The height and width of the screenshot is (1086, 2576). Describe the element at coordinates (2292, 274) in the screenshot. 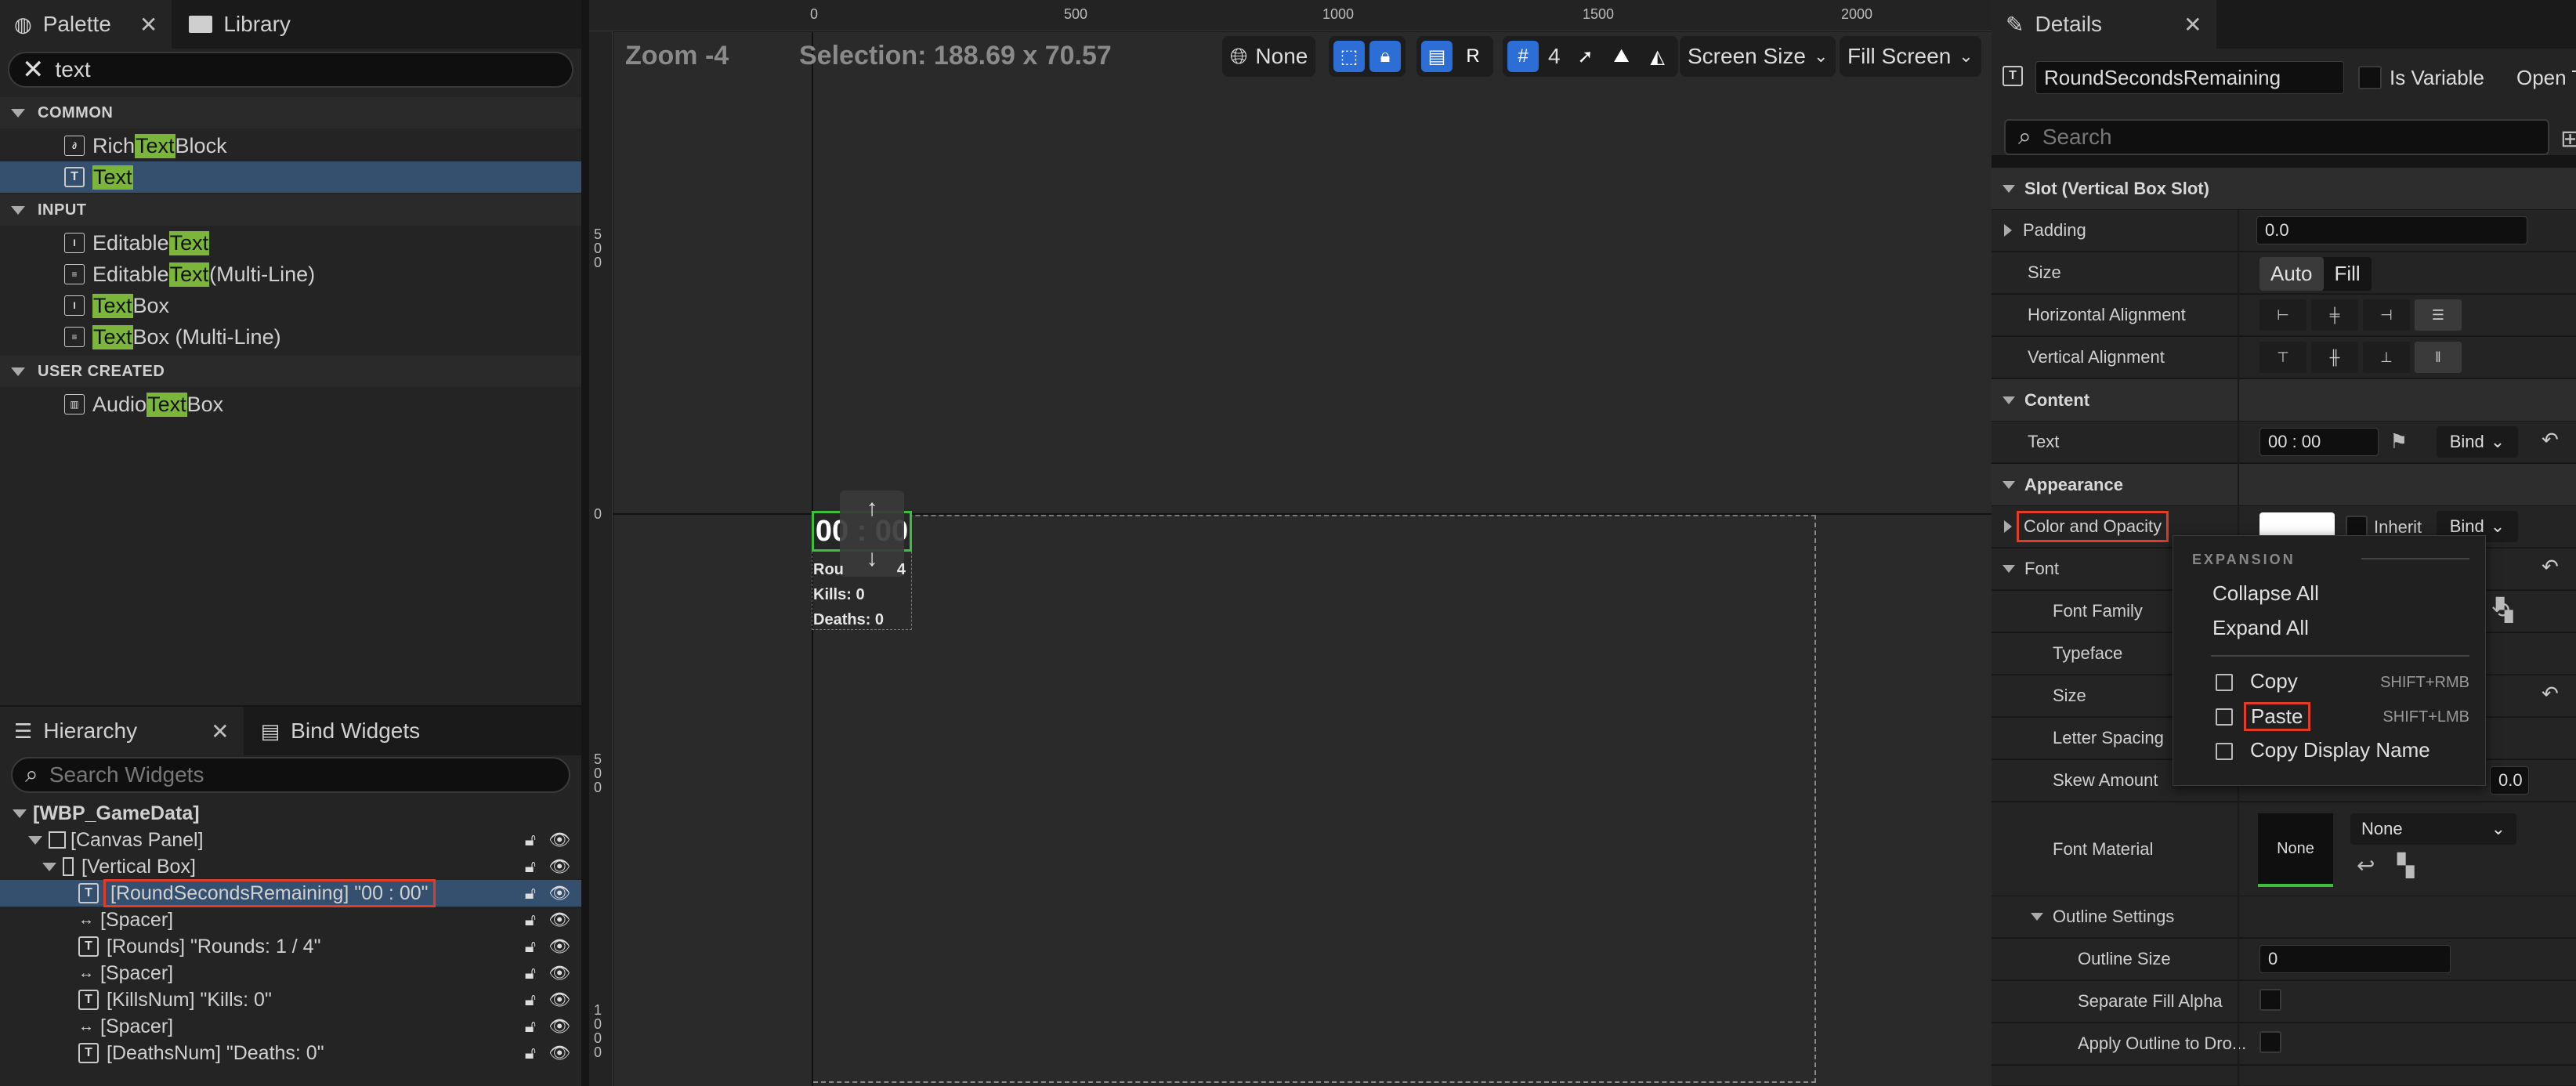

I see `size-auto-option: Auto` at that location.